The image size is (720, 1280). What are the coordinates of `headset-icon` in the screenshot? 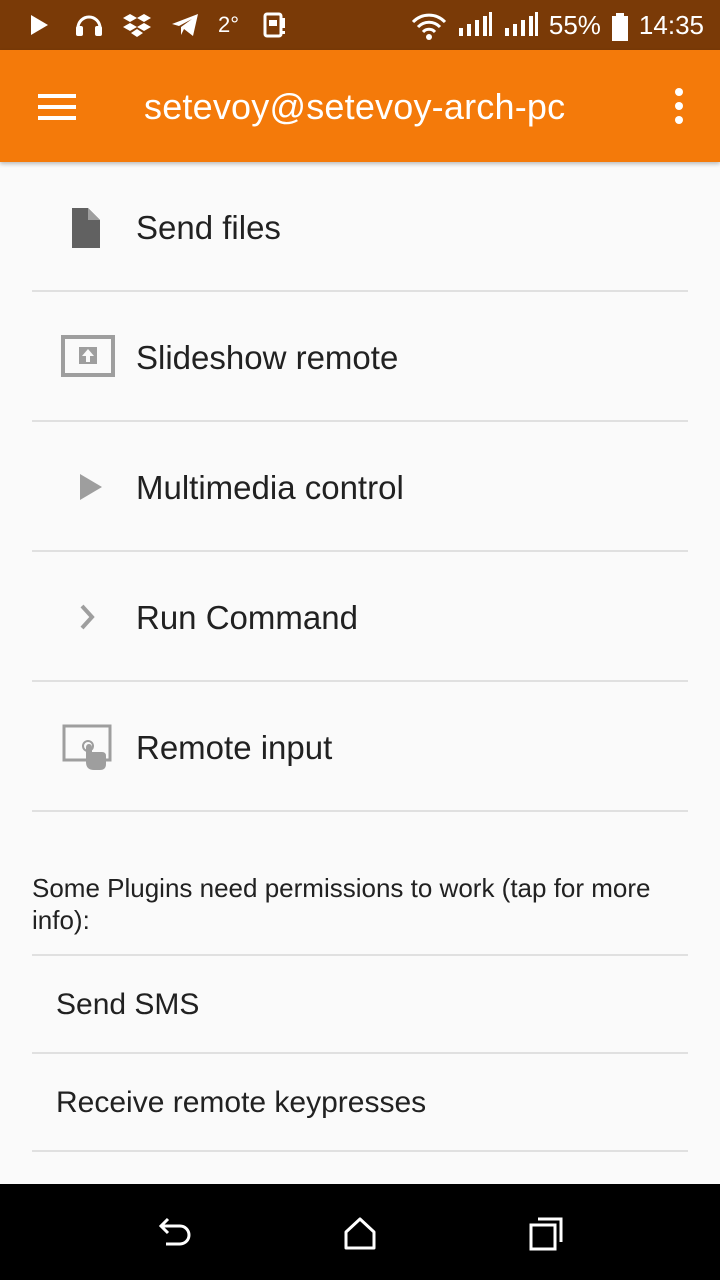 It's located at (88, 25).